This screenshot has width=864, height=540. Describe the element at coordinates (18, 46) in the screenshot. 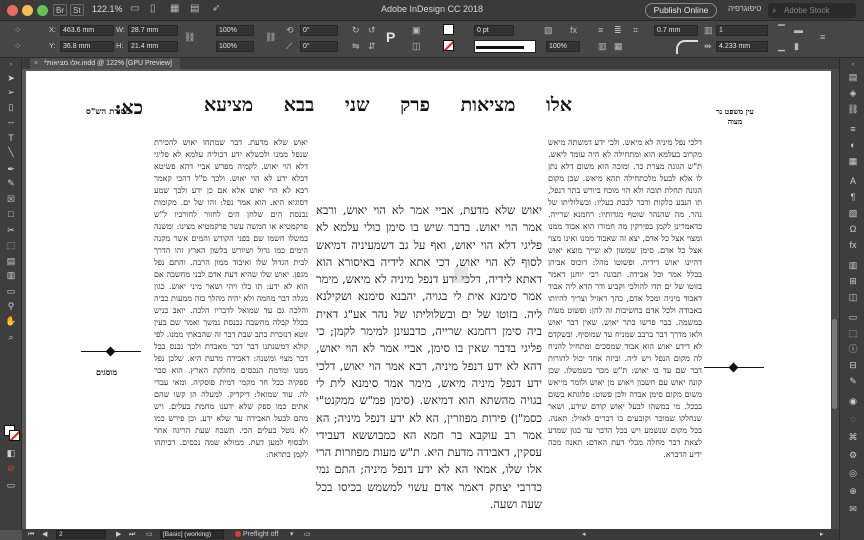

I see `reference-point-icon-2: ⁘` at that location.